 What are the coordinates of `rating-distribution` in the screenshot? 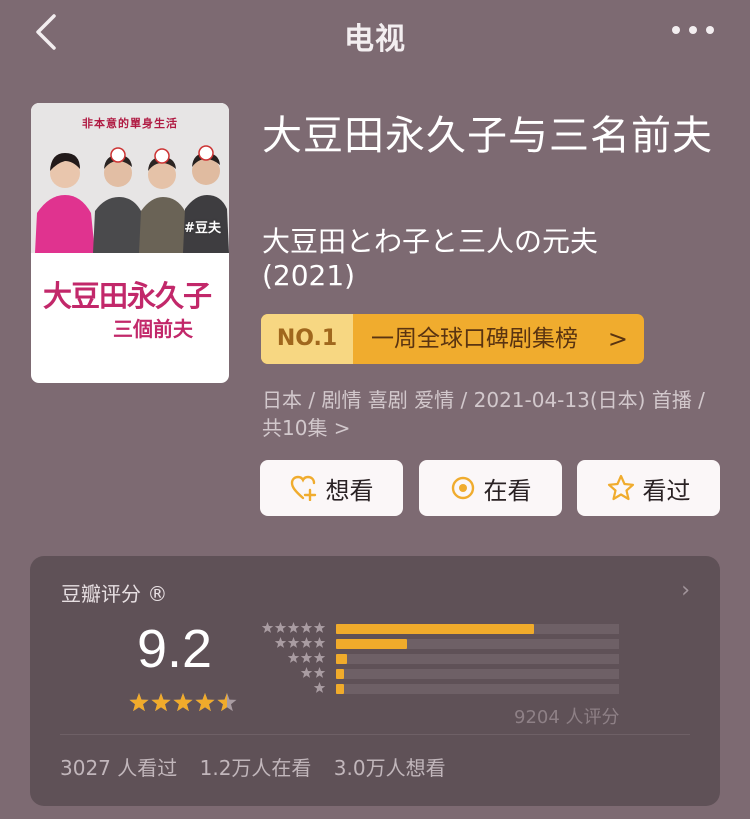 It's located at (439, 662).